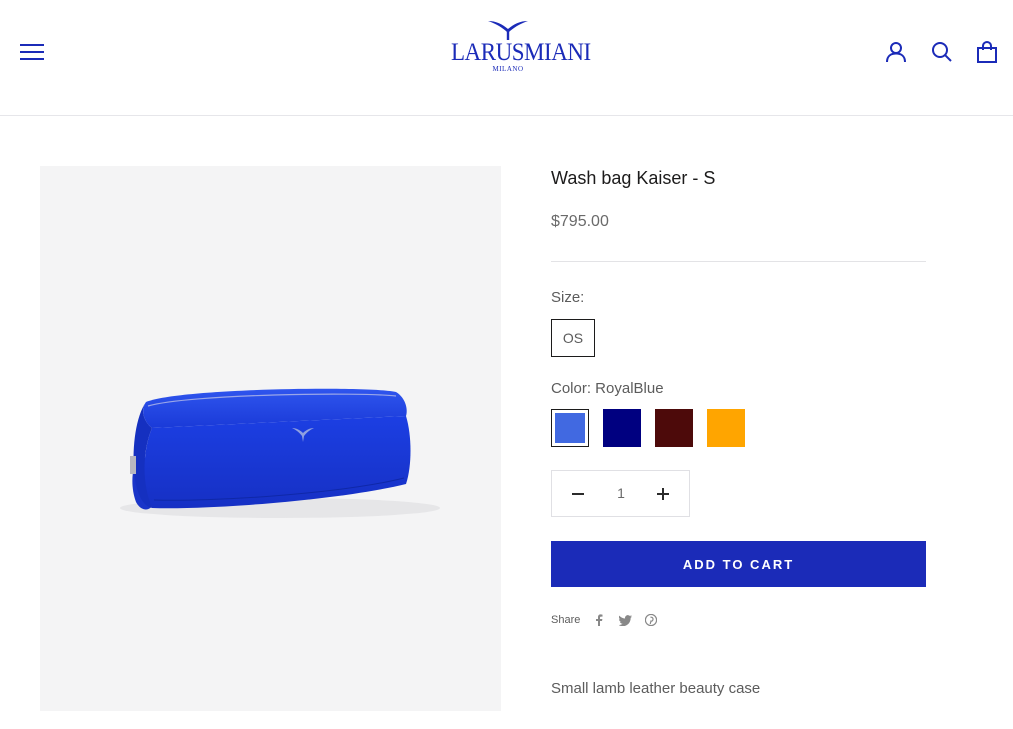  I want to click on divider, so click(738, 261).